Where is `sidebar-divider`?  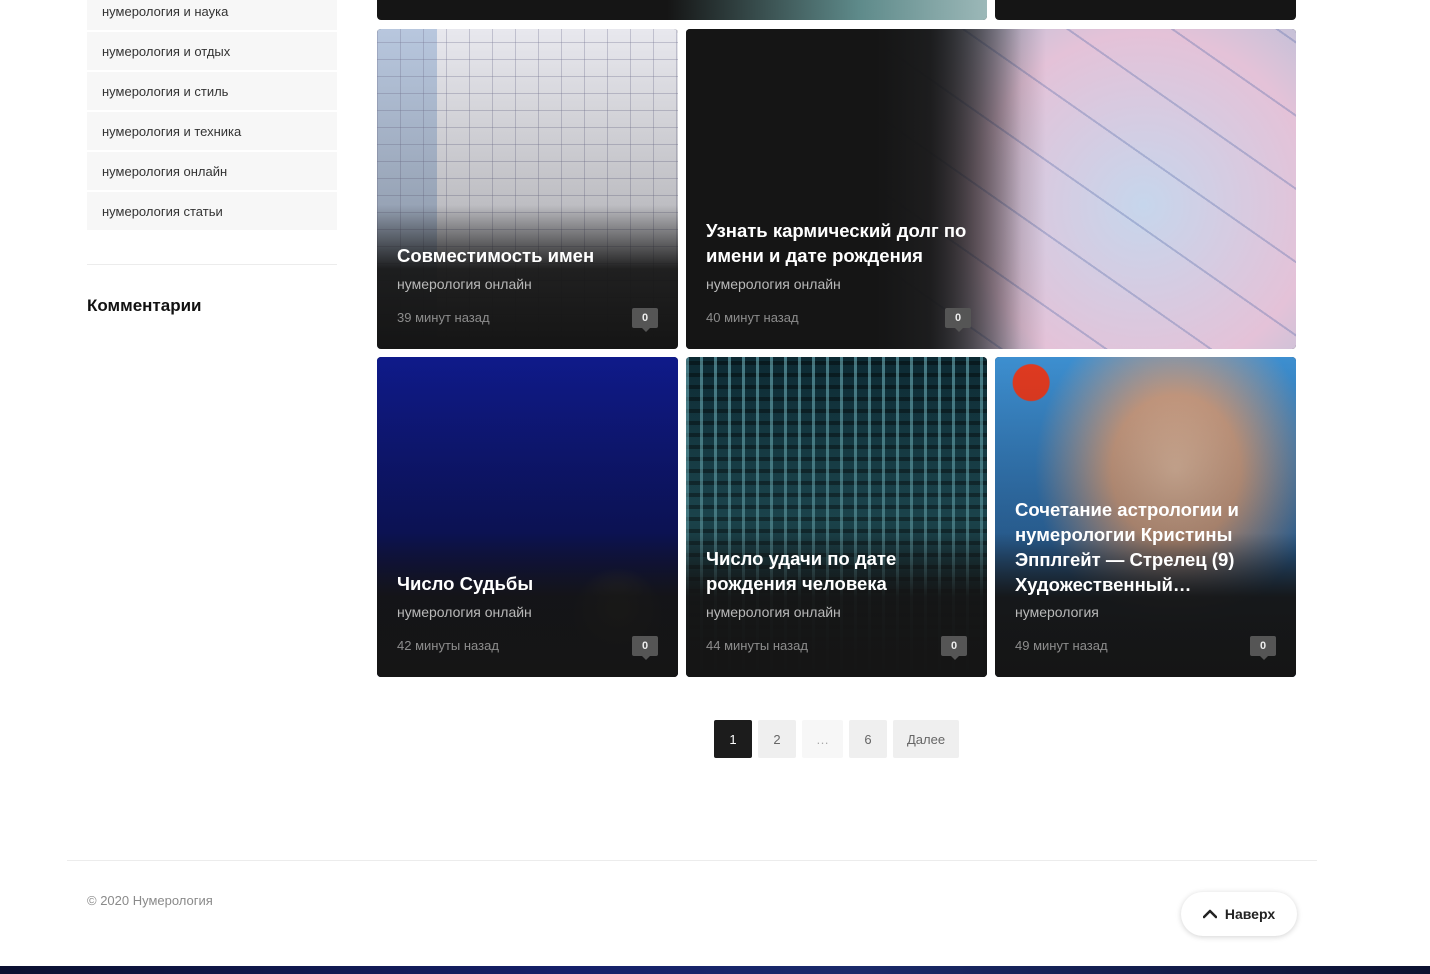
sidebar-divider is located at coordinates (212, 264).